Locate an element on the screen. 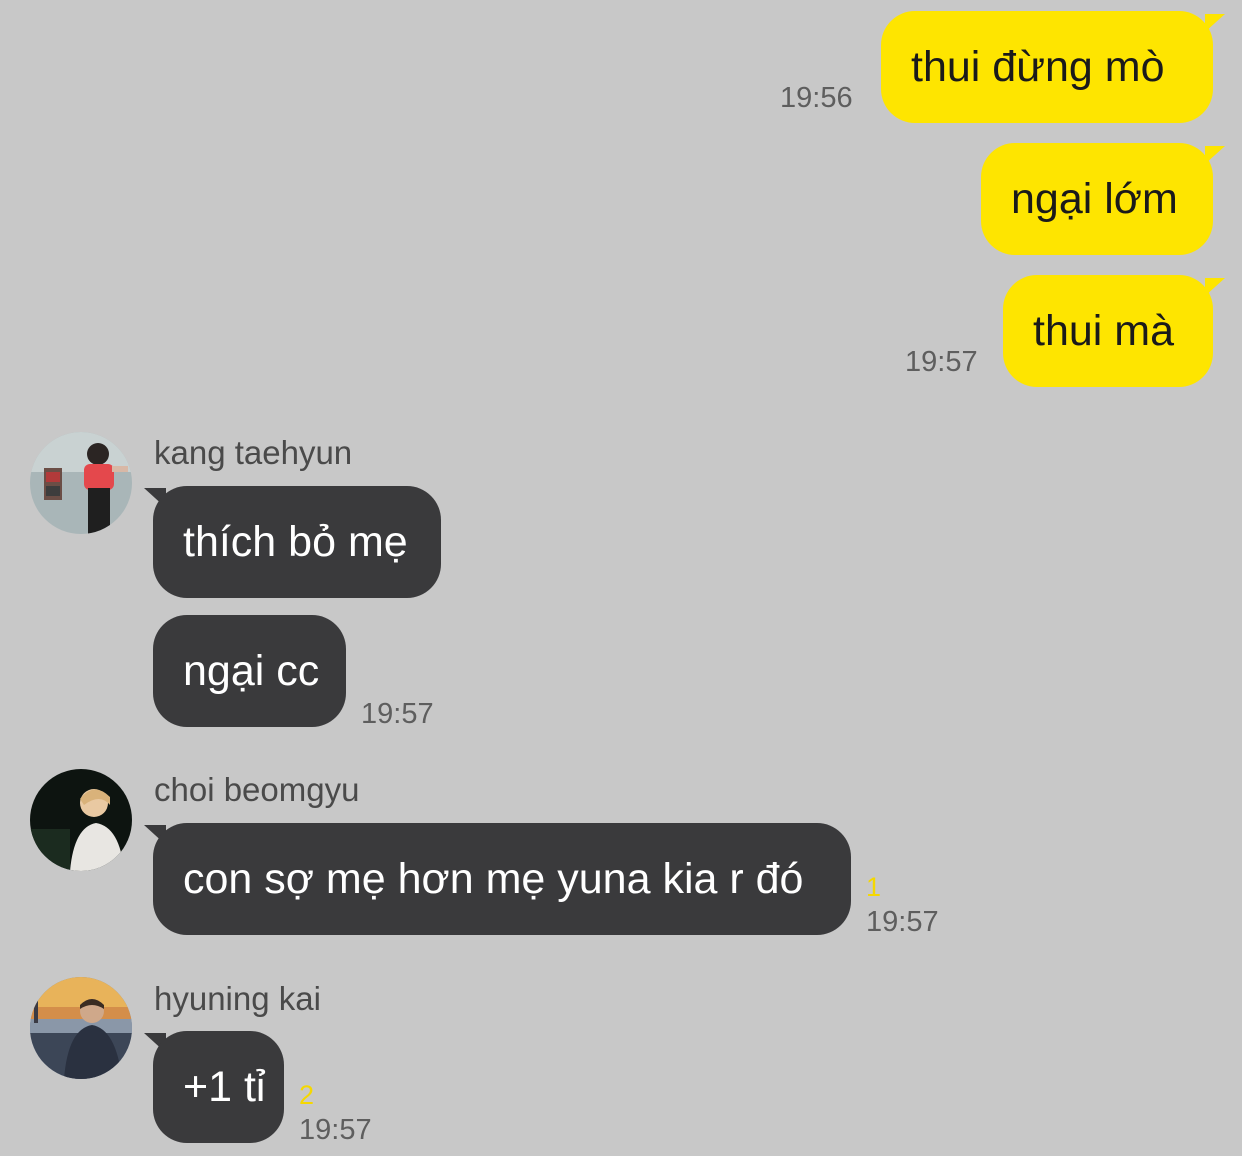  incoming-message-bubble: ngại cc is located at coordinates (249, 671).